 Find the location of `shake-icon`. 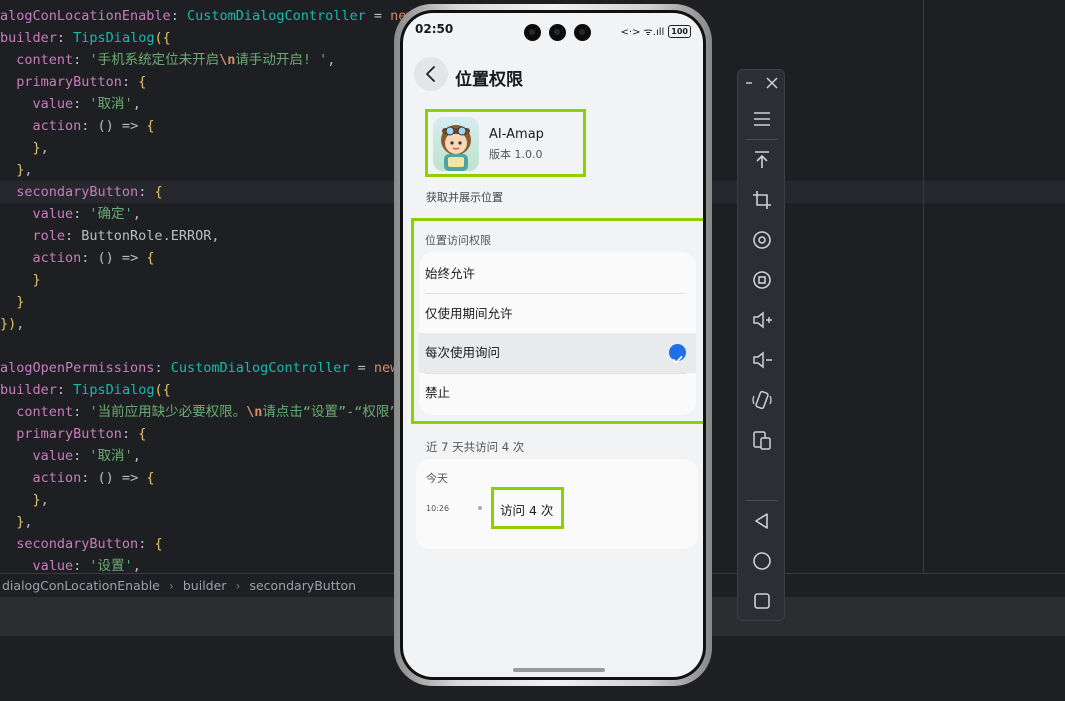

shake-icon is located at coordinates (762, 400).